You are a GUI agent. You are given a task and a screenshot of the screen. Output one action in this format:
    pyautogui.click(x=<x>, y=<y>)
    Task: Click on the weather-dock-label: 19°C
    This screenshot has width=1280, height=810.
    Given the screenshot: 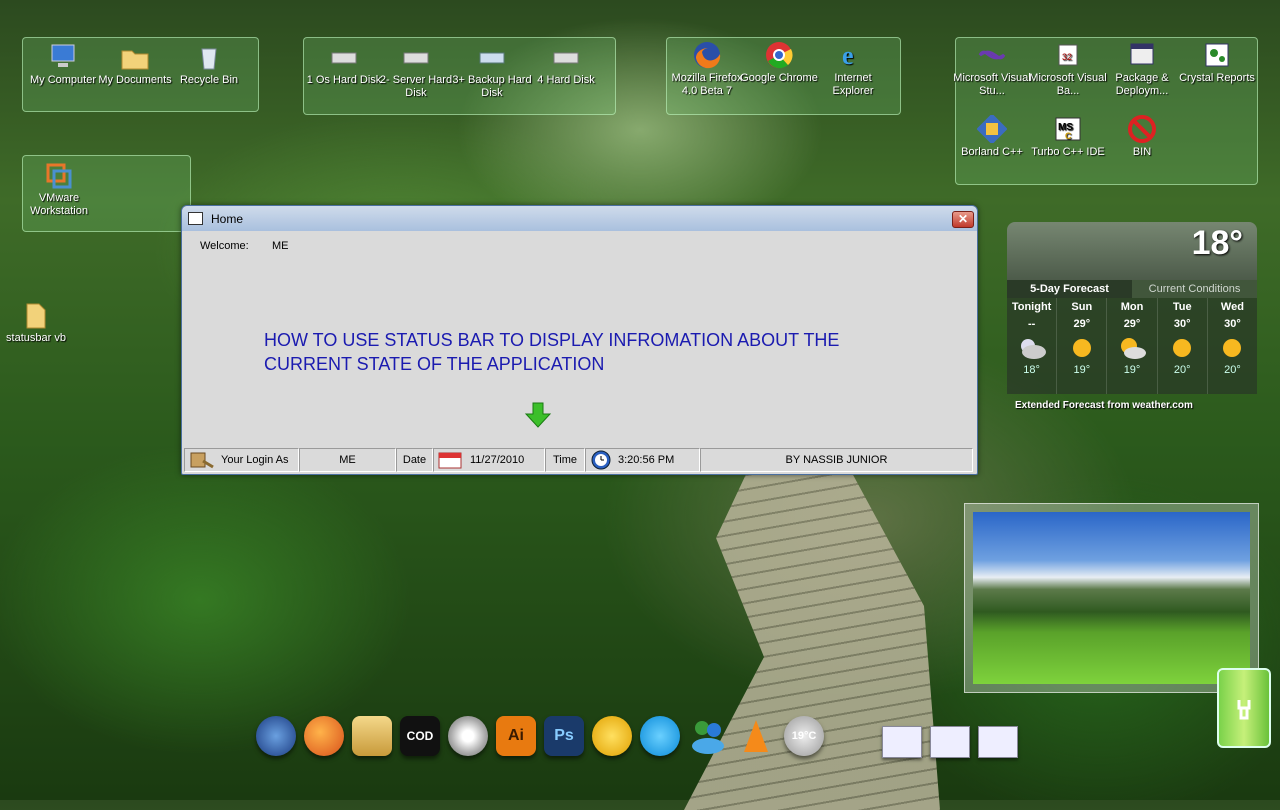 What is the action you would take?
    pyautogui.click(x=804, y=736)
    